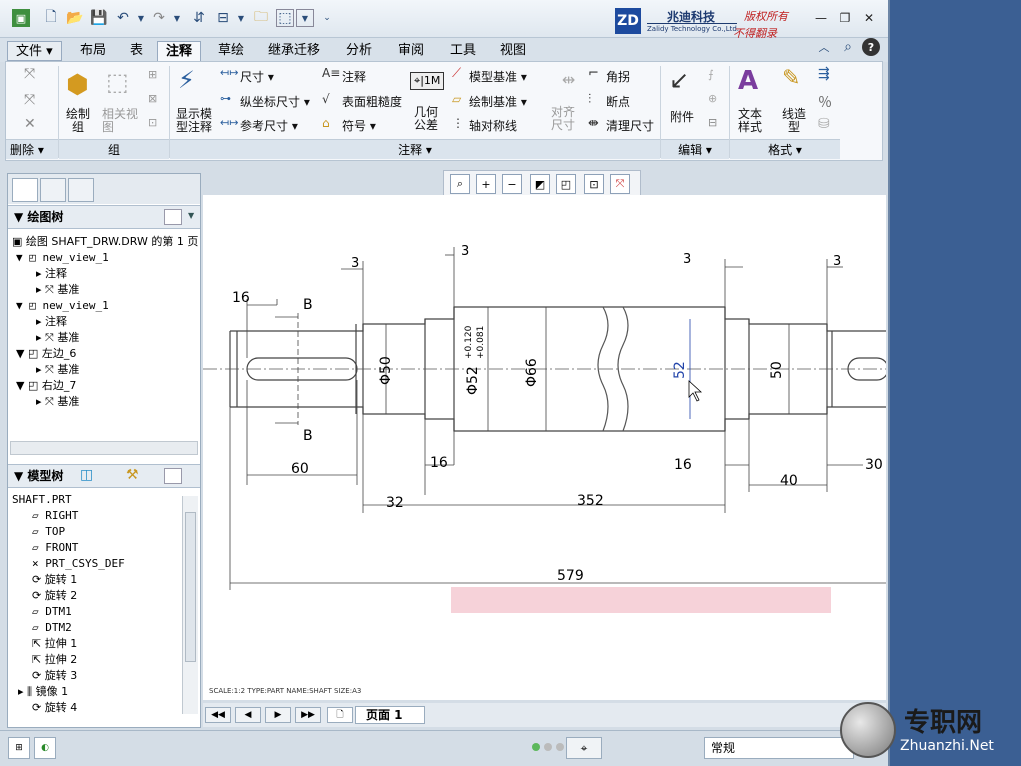  I want to click on next-page-icon: ▶, so click(278, 715).